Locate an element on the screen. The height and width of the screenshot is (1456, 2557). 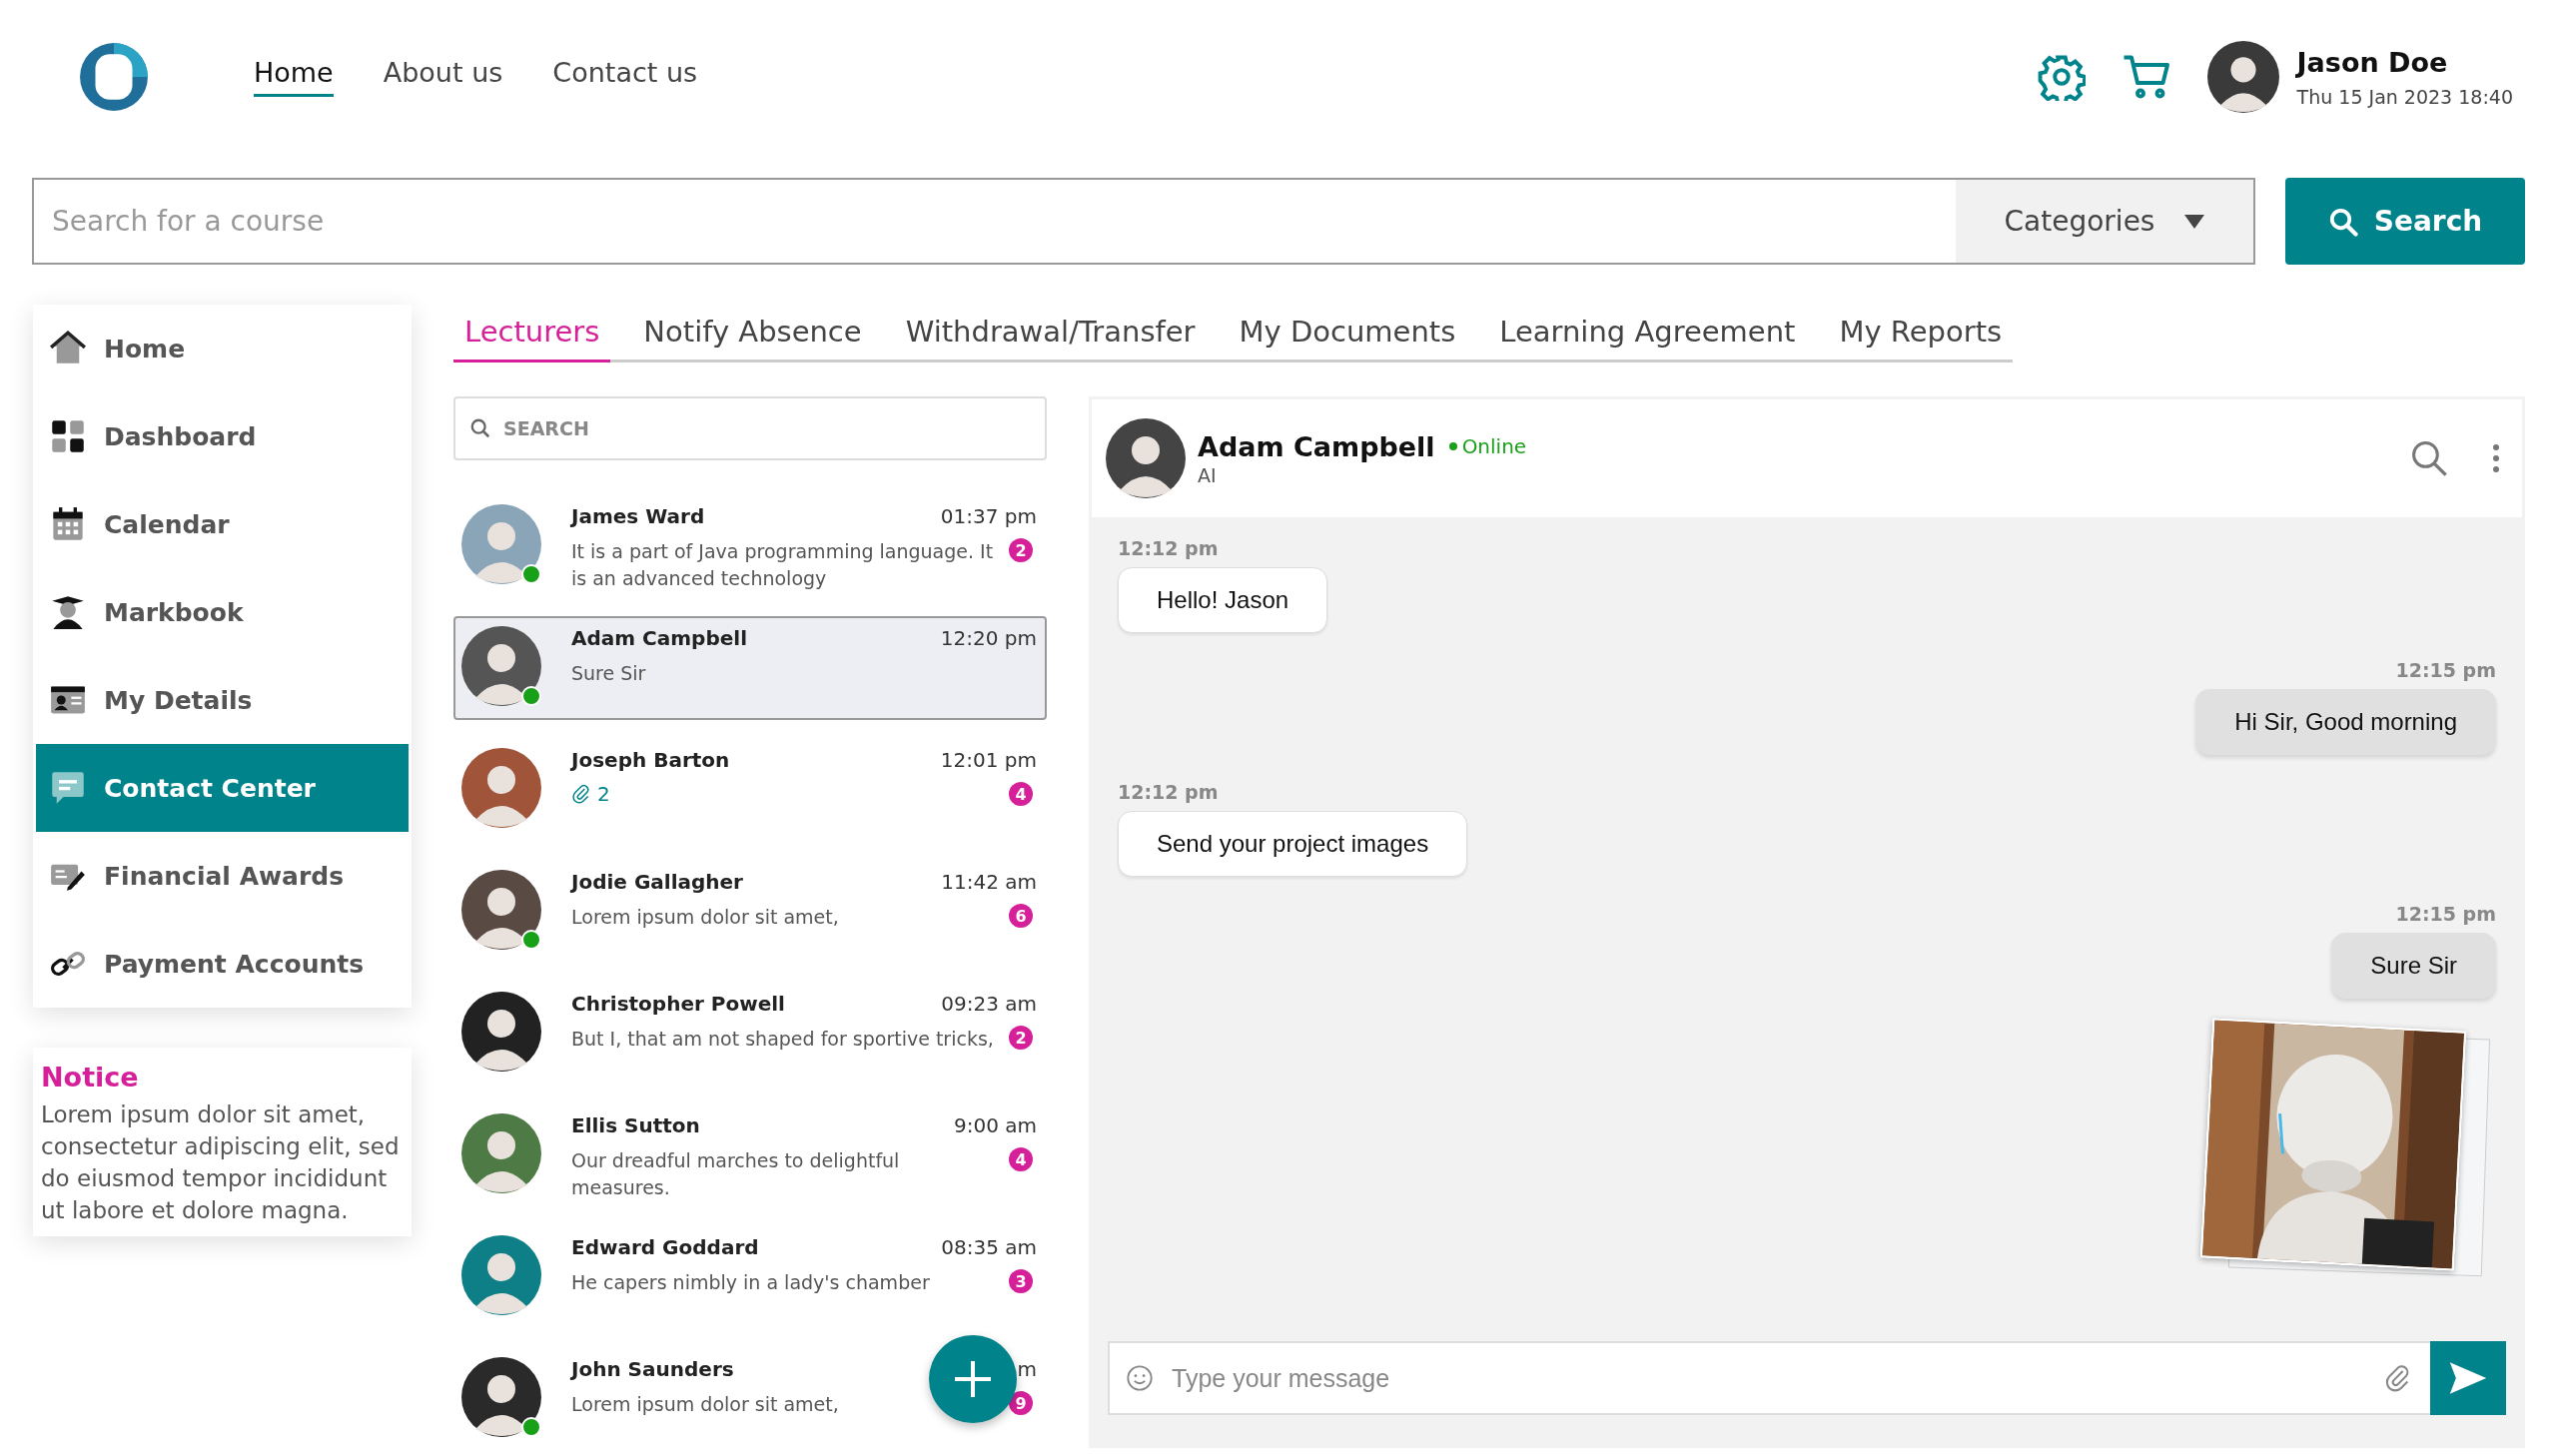
attachment-count: 2 is located at coordinates (590, 794).